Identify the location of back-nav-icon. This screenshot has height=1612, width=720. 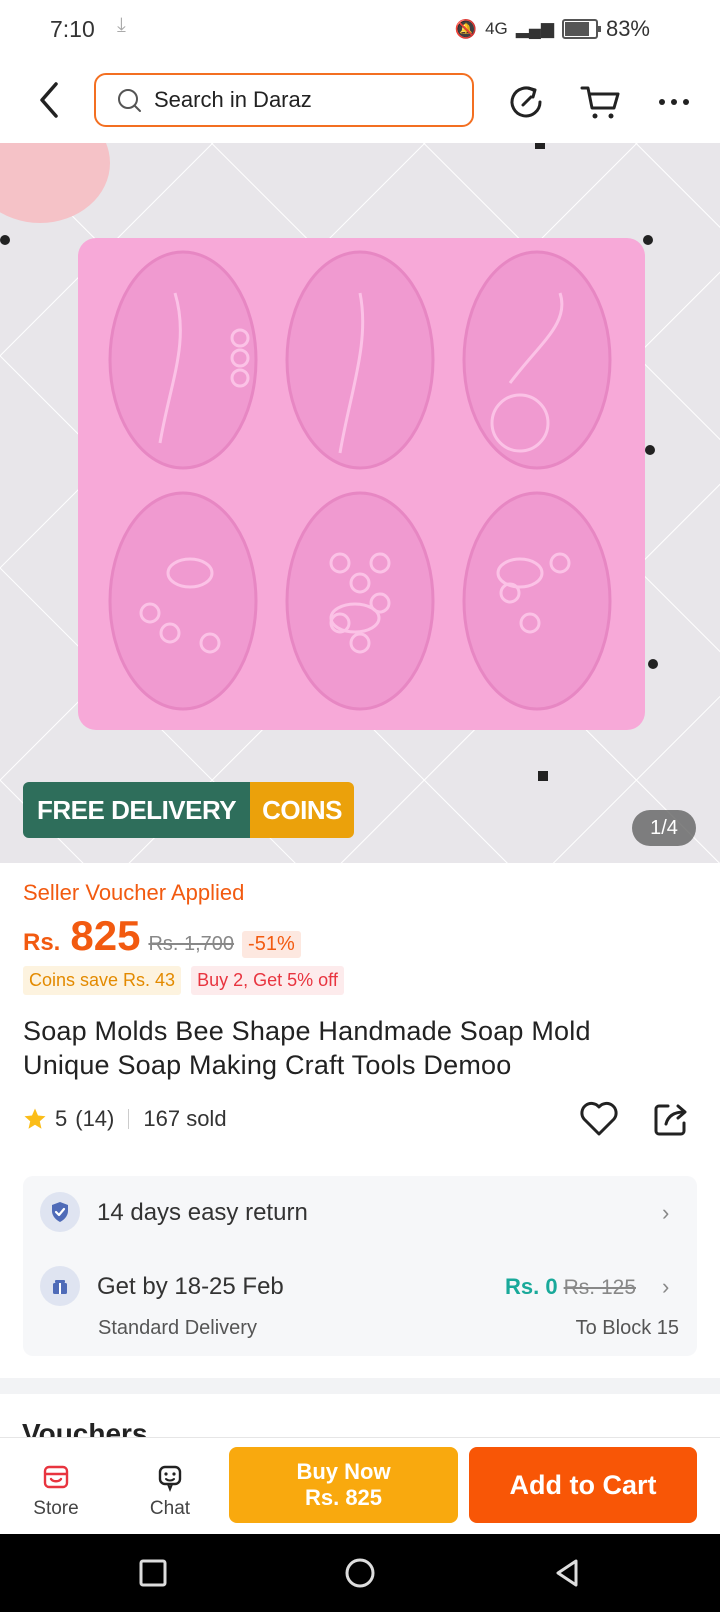
(568, 1573).